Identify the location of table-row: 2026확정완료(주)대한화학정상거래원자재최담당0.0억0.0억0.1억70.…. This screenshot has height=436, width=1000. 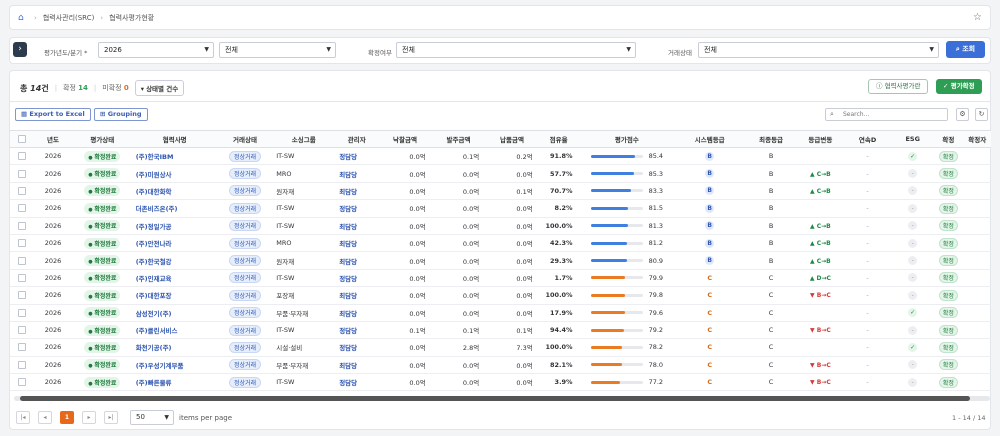
(500, 191).